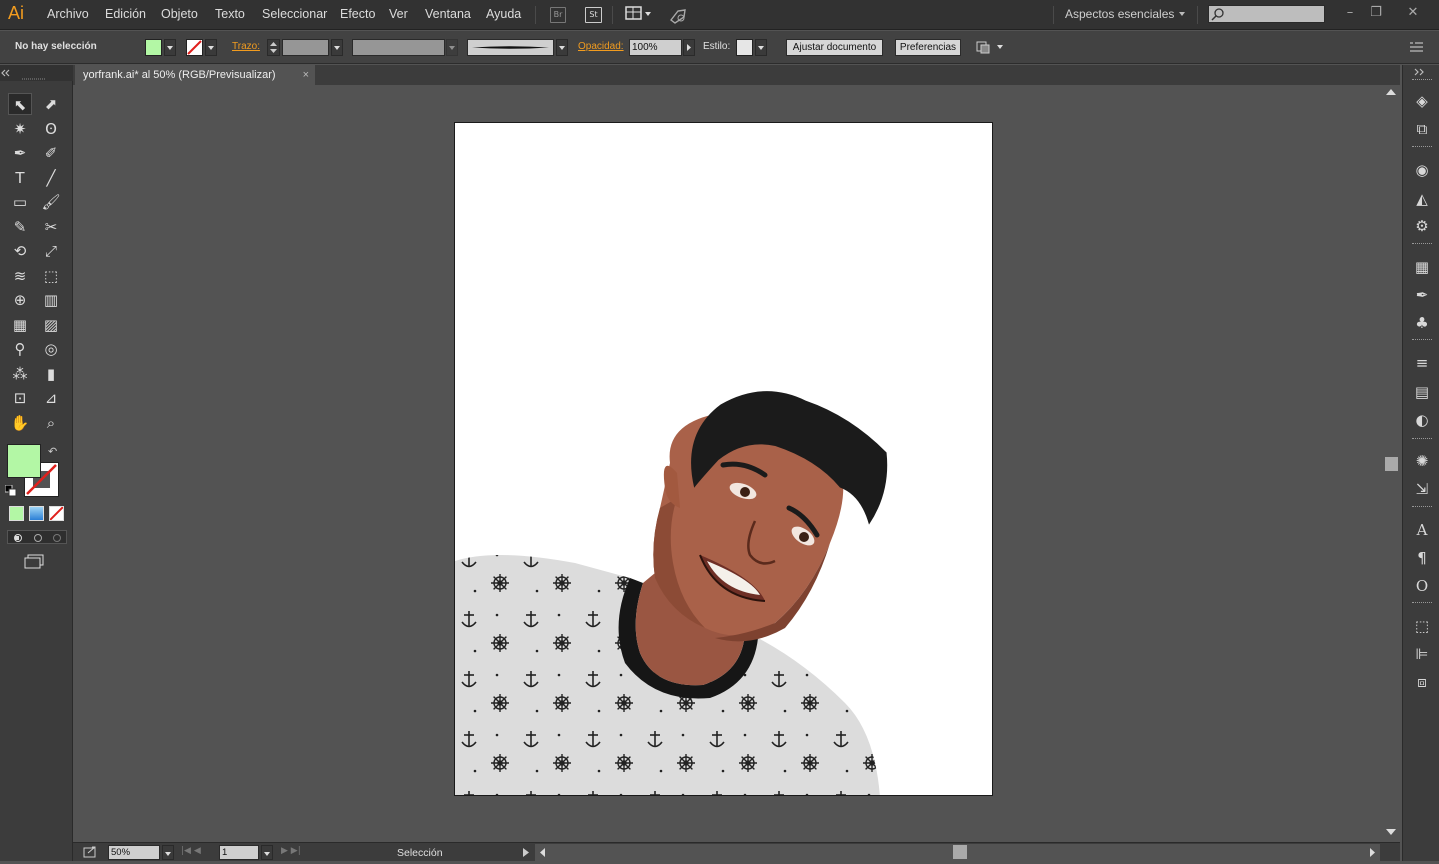  Describe the element at coordinates (1422, 489) in the screenshot. I see `export-icon: ⇲` at that location.